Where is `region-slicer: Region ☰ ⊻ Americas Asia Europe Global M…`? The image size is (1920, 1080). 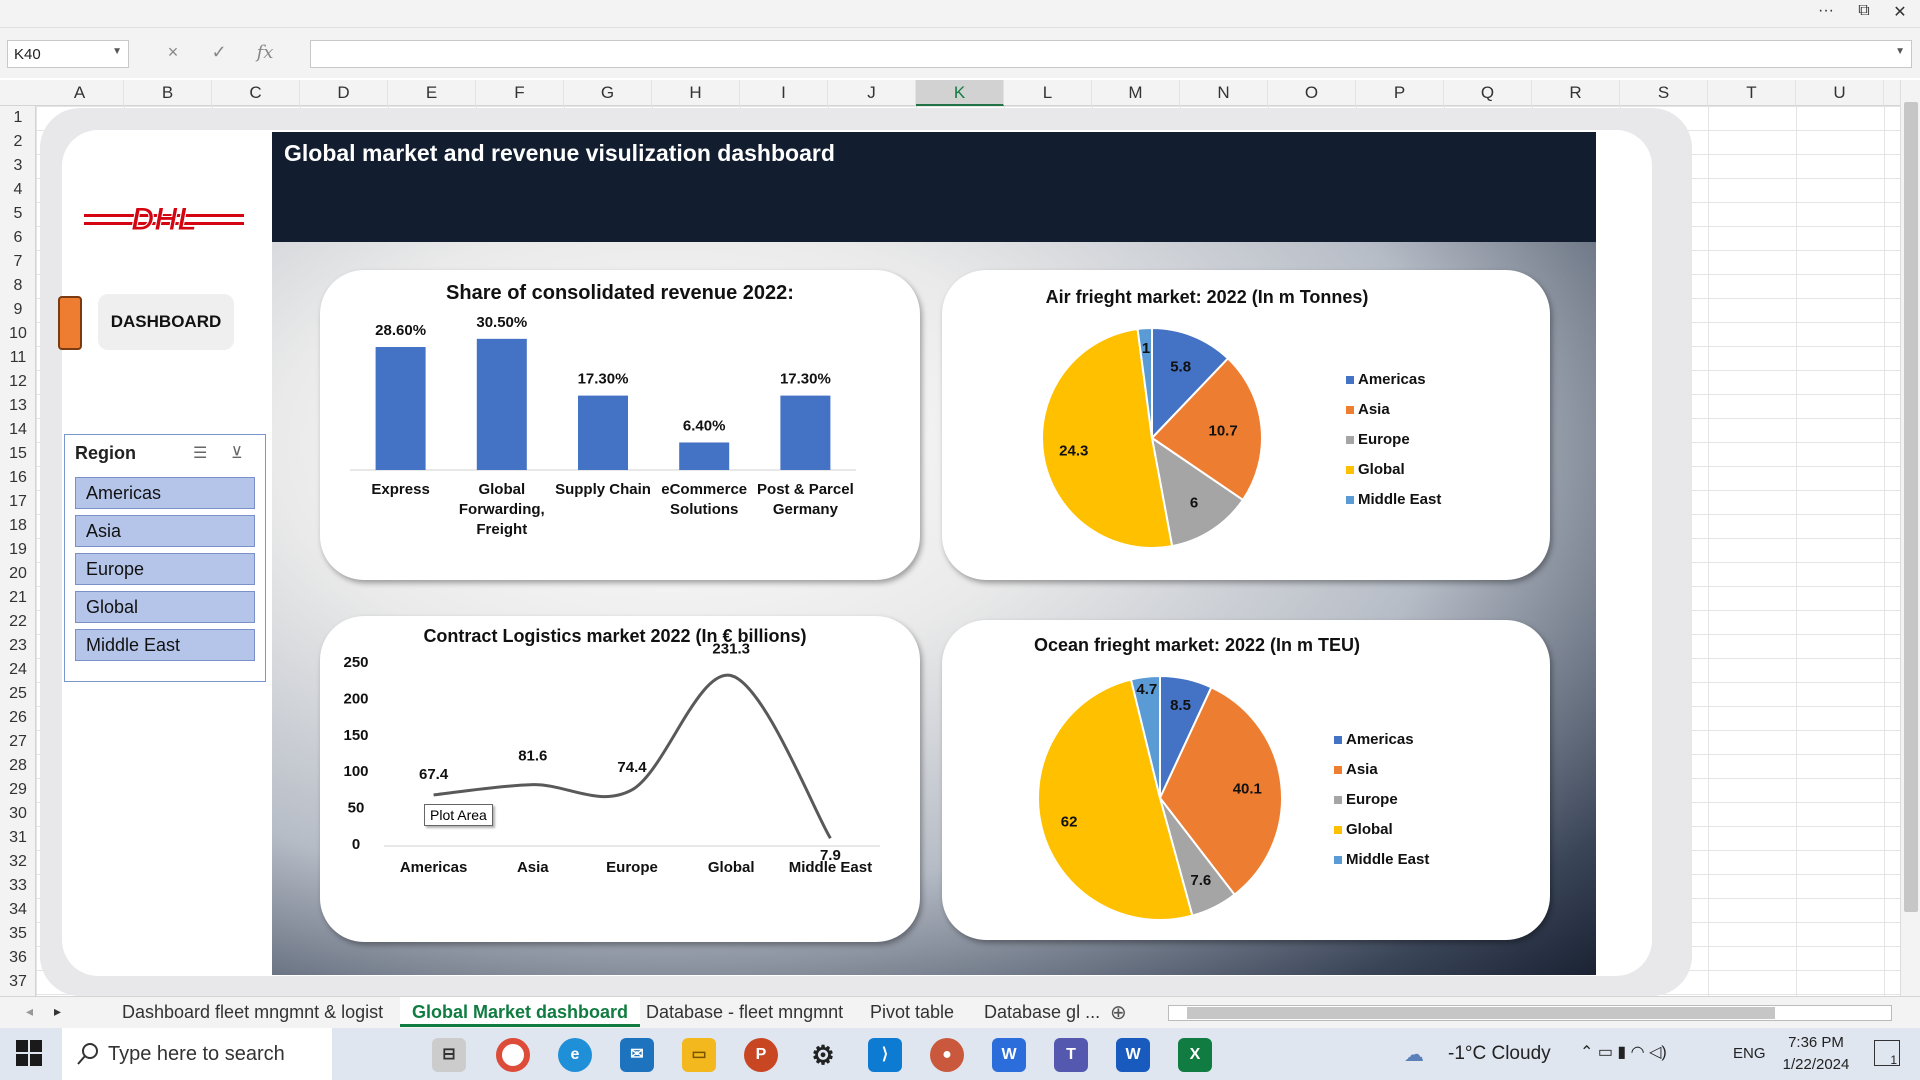 region-slicer: Region ☰ ⊻ Americas Asia Europe Global M… is located at coordinates (165, 558).